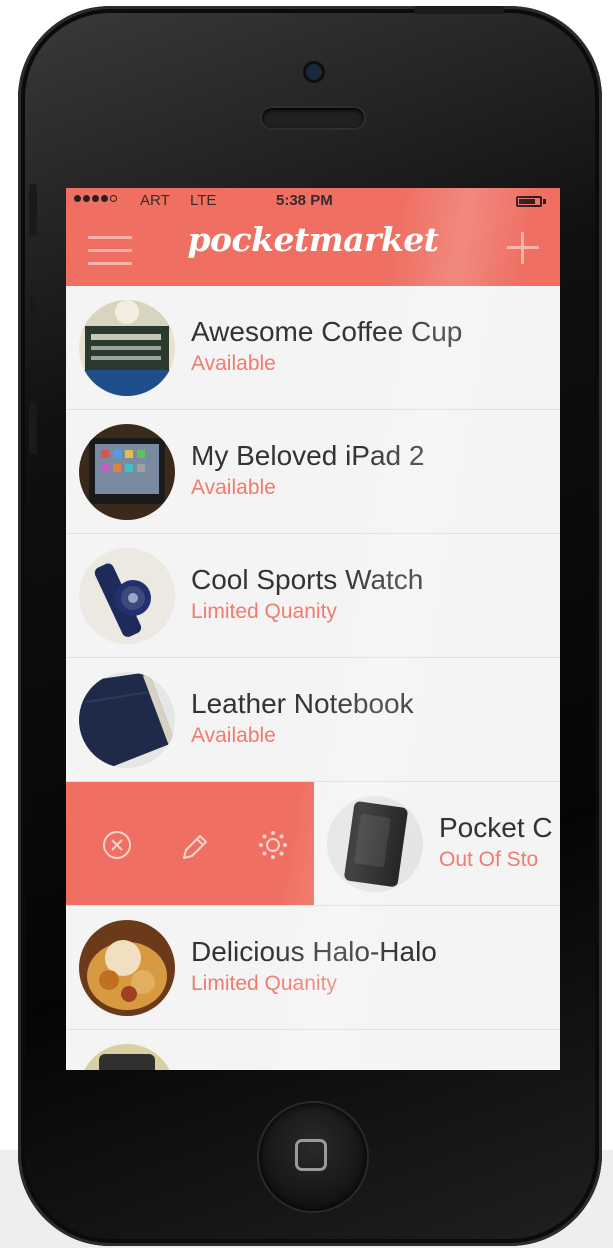 Image resolution: width=613 pixels, height=1248 pixels. Describe the element at coordinates (313, 239) in the screenshot. I see `app-title: pocketmarket` at that location.